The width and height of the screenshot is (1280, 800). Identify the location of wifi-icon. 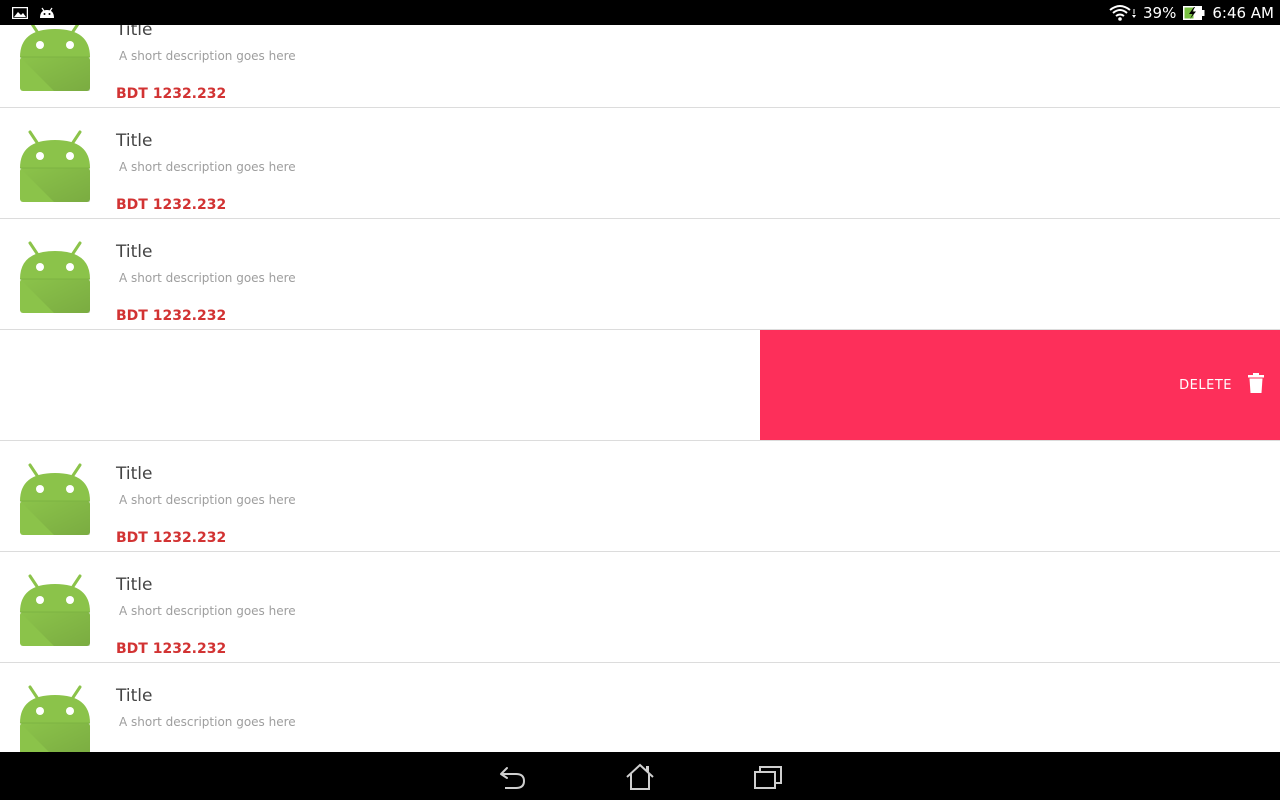
(1123, 13).